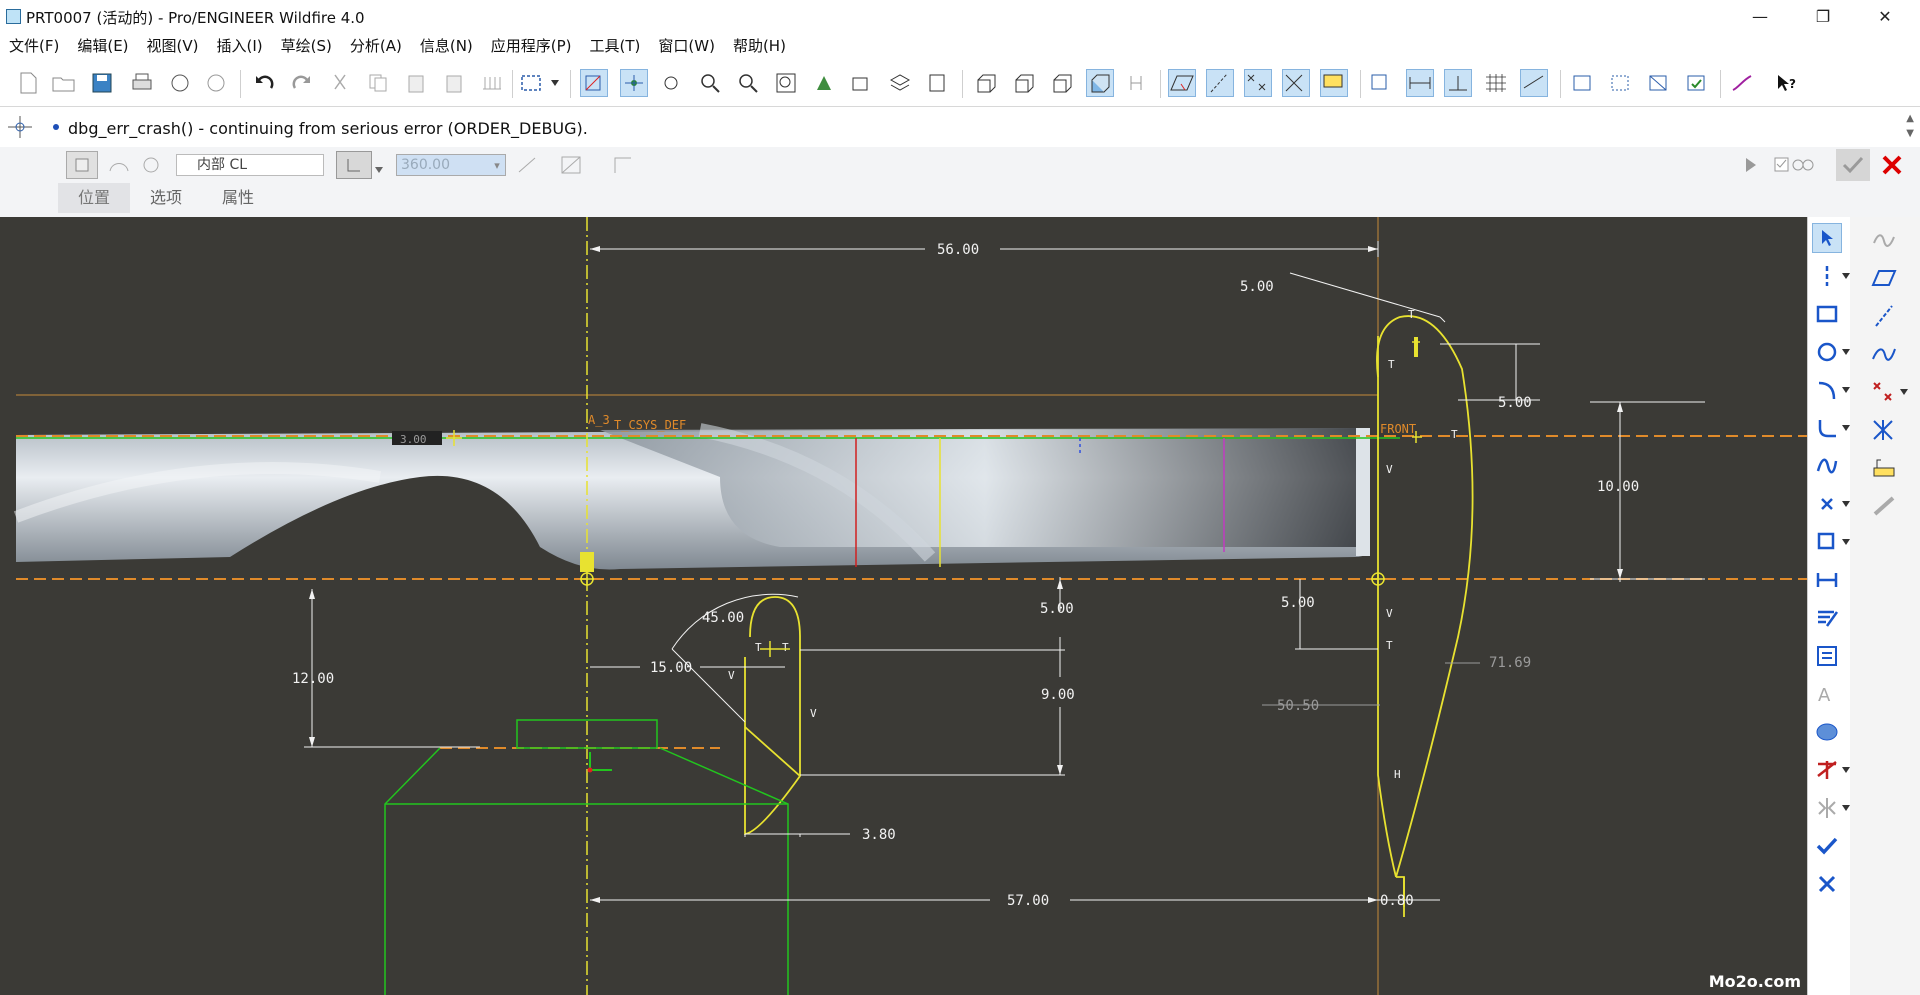  Describe the element at coordinates (1827, 352) in the screenshot. I see `circle-icon` at that location.